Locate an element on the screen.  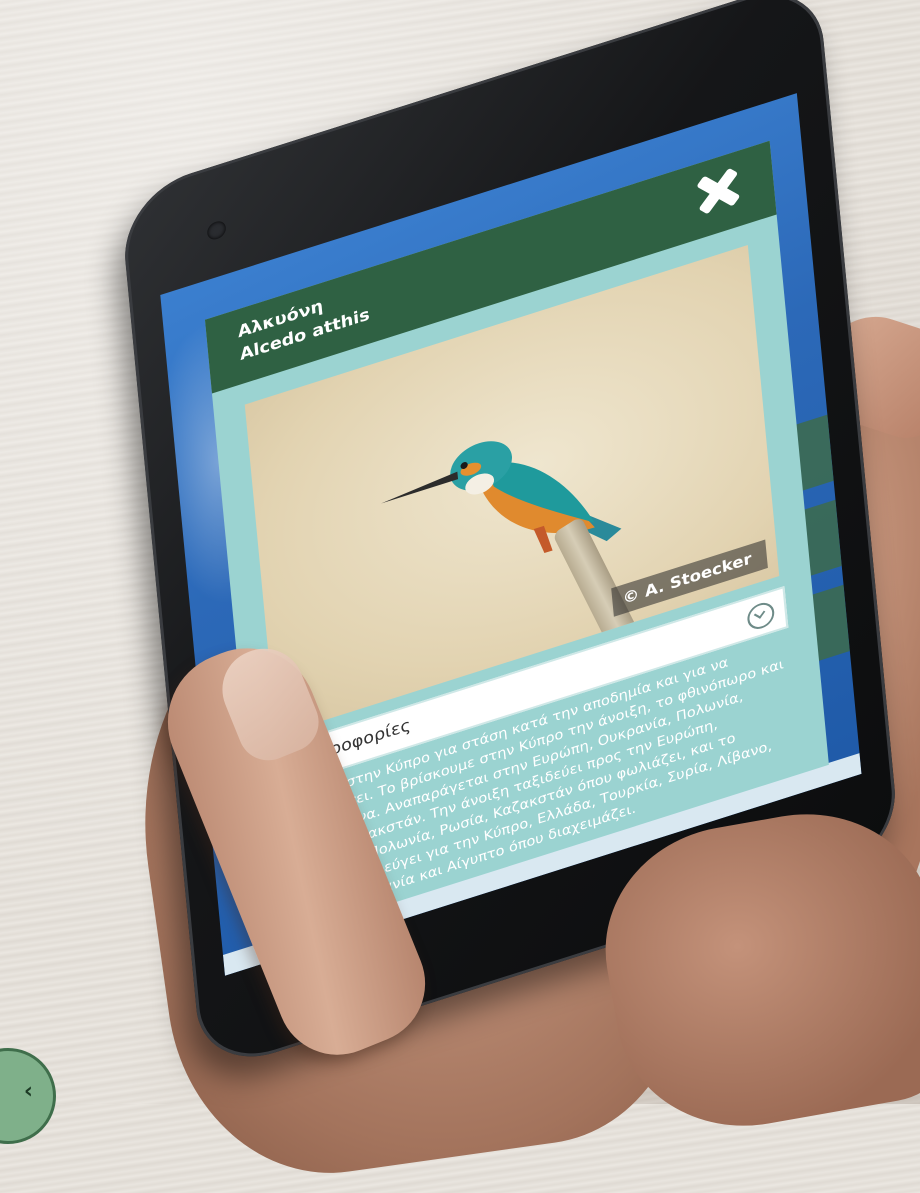
close-icon is located at coordinates (718, 191).